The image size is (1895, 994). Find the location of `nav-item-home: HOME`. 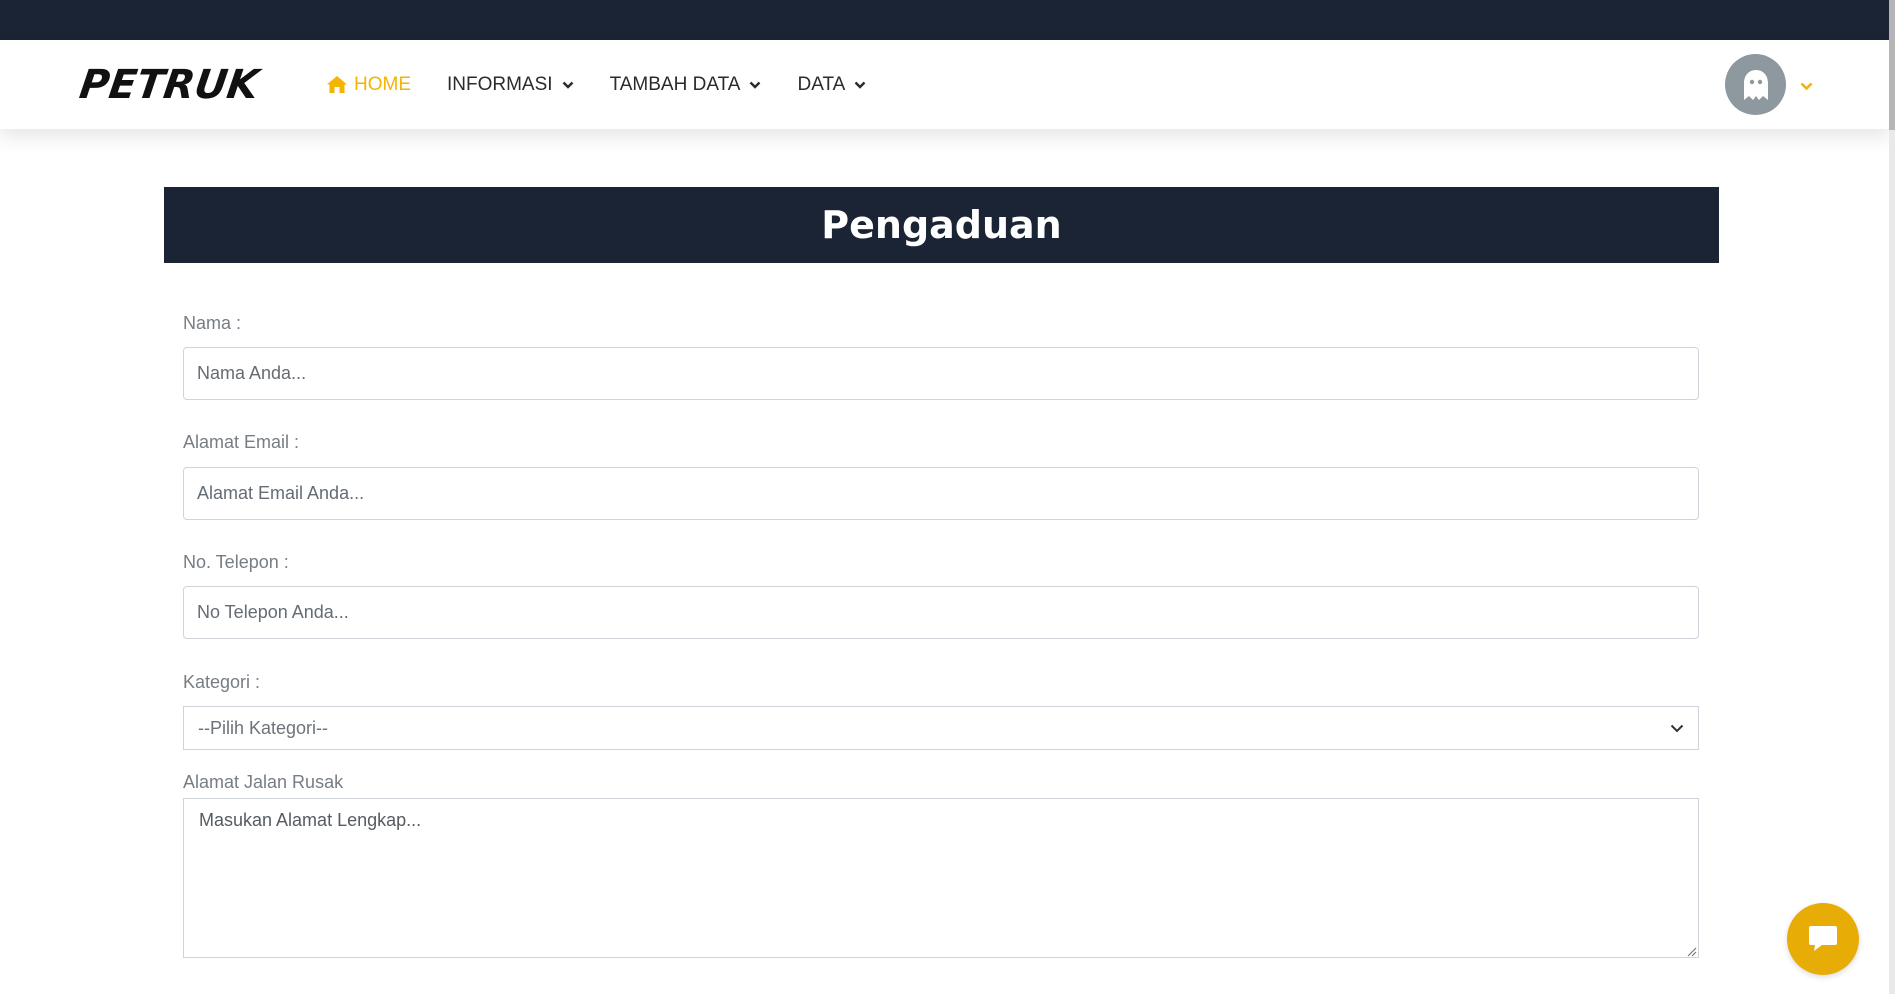

nav-item-home: HOME is located at coordinates (368, 85).